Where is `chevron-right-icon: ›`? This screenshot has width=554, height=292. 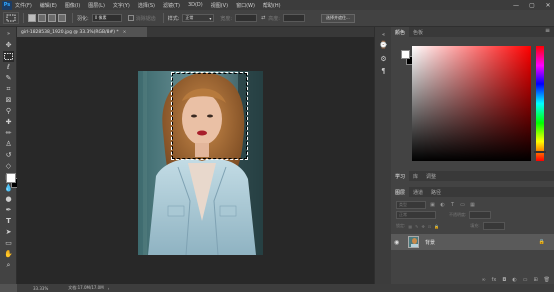 chevron-right-icon: › is located at coordinates (109, 288).